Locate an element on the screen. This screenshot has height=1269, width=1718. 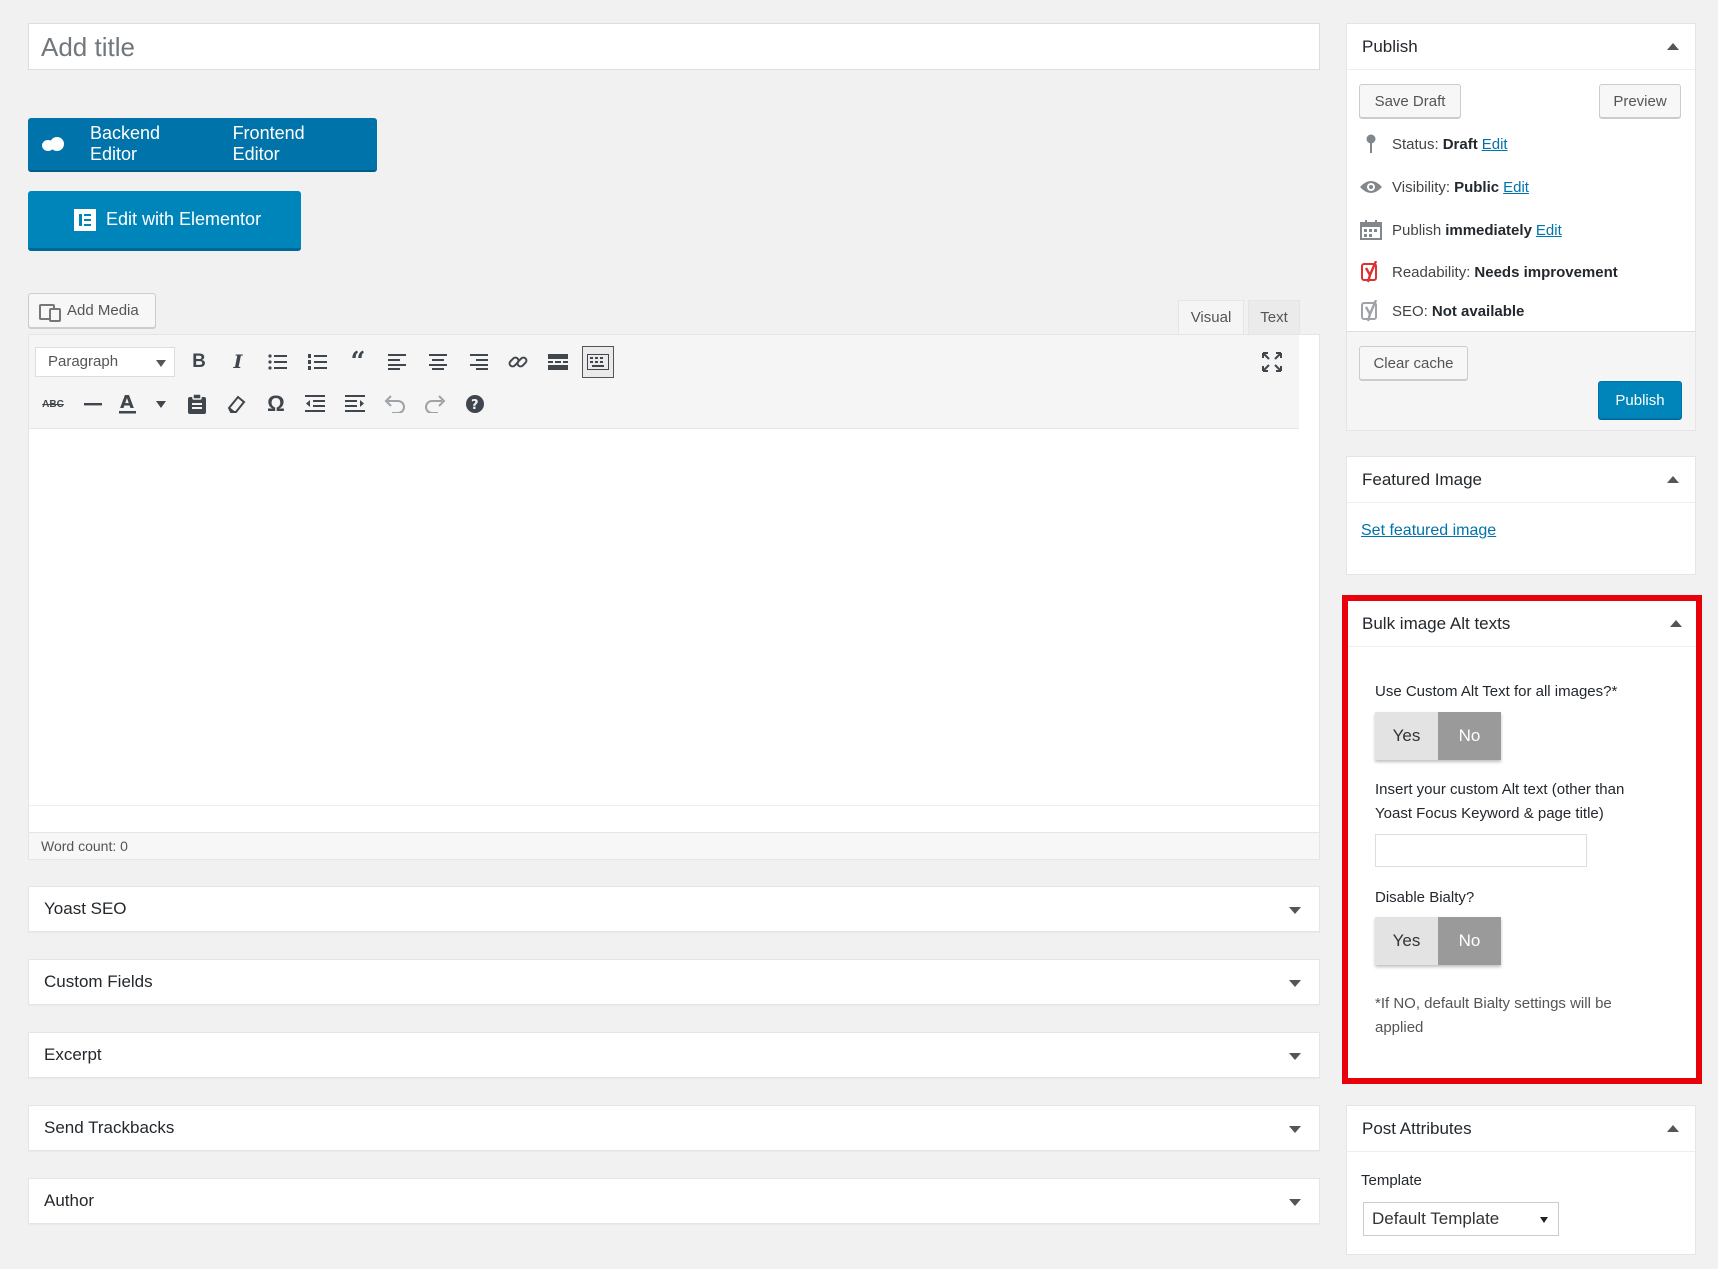
edit-status-link: Edit is located at coordinates (1495, 144).